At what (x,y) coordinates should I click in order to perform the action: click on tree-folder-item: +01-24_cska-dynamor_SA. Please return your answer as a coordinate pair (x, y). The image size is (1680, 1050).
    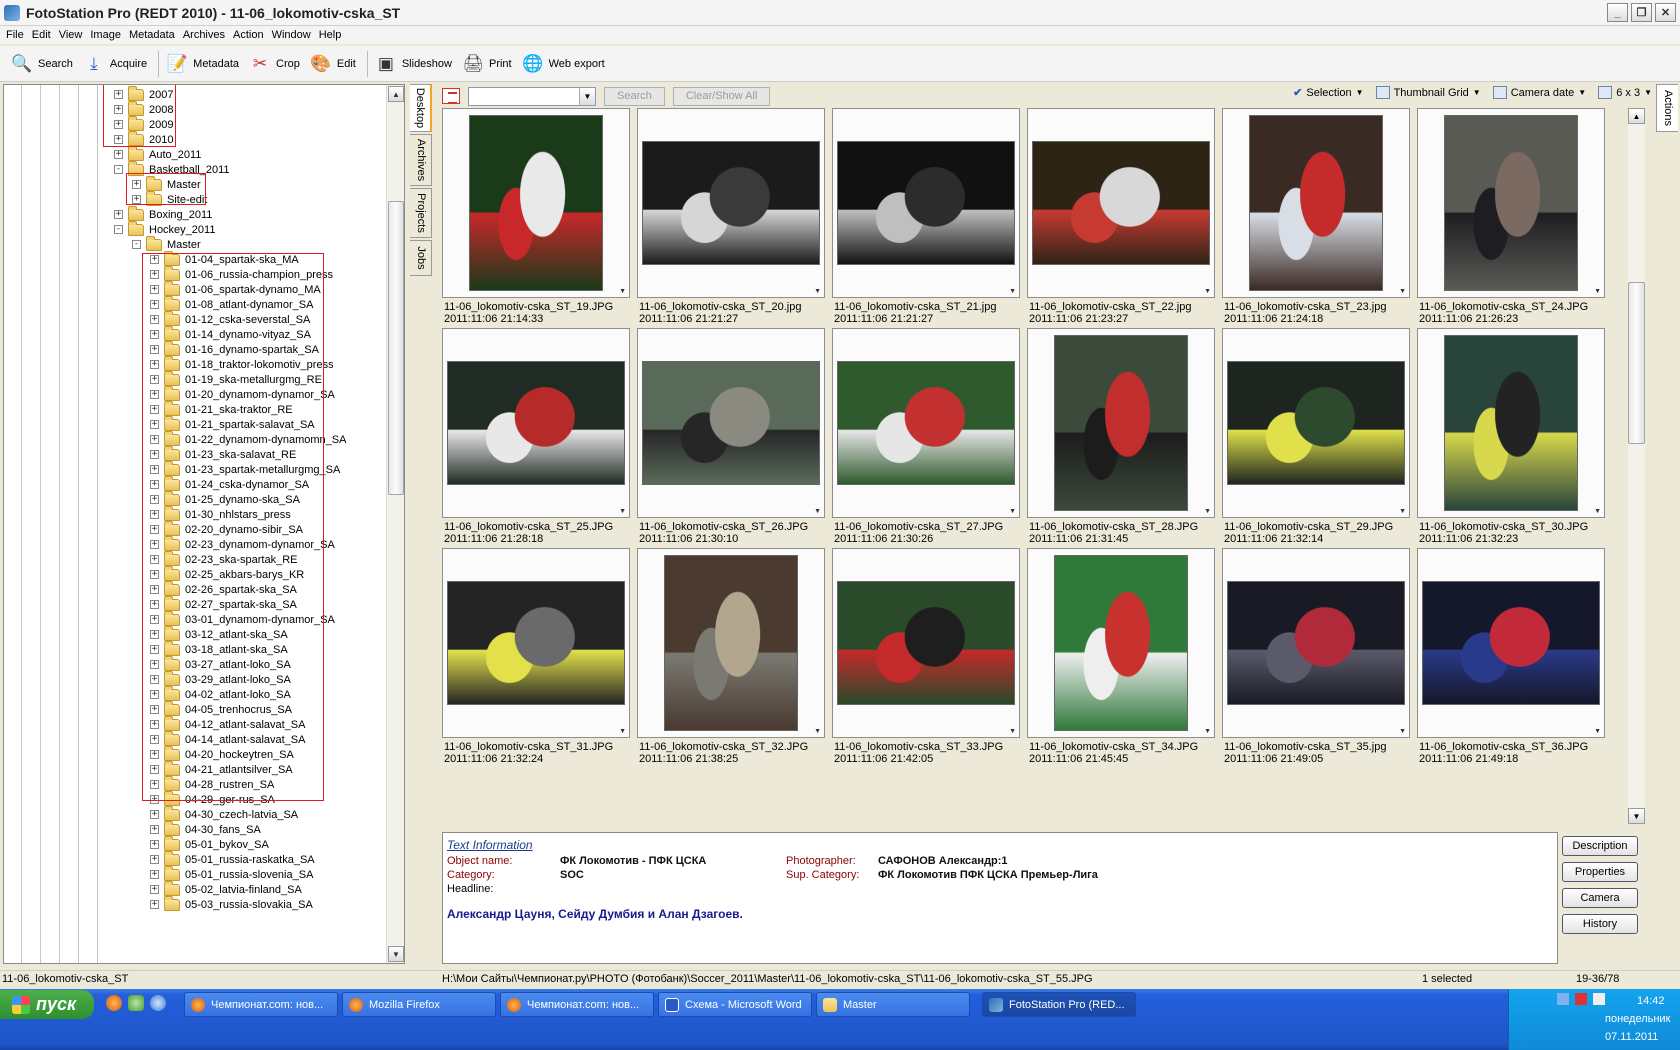
    Looking at the image, I should click on (229, 483).